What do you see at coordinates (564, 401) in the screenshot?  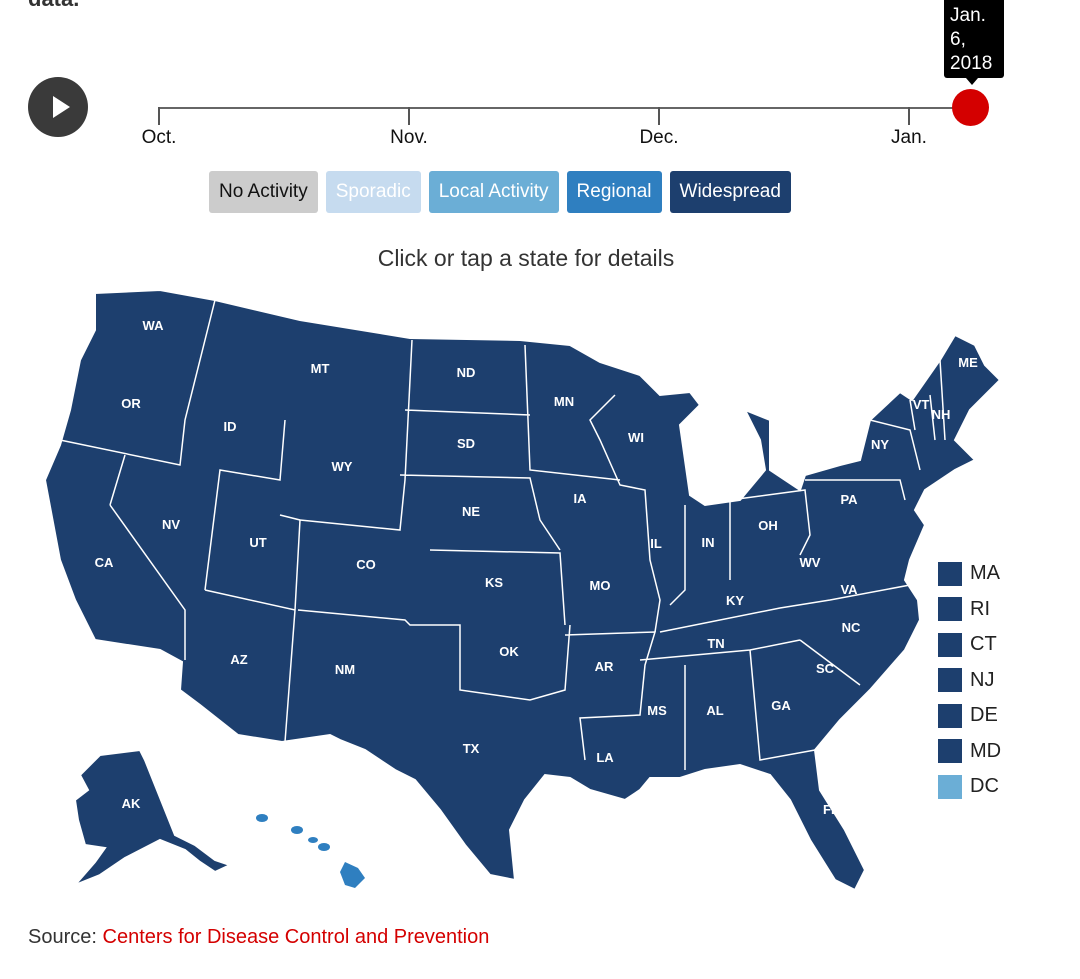 I see `state-label-mn: MN` at bounding box center [564, 401].